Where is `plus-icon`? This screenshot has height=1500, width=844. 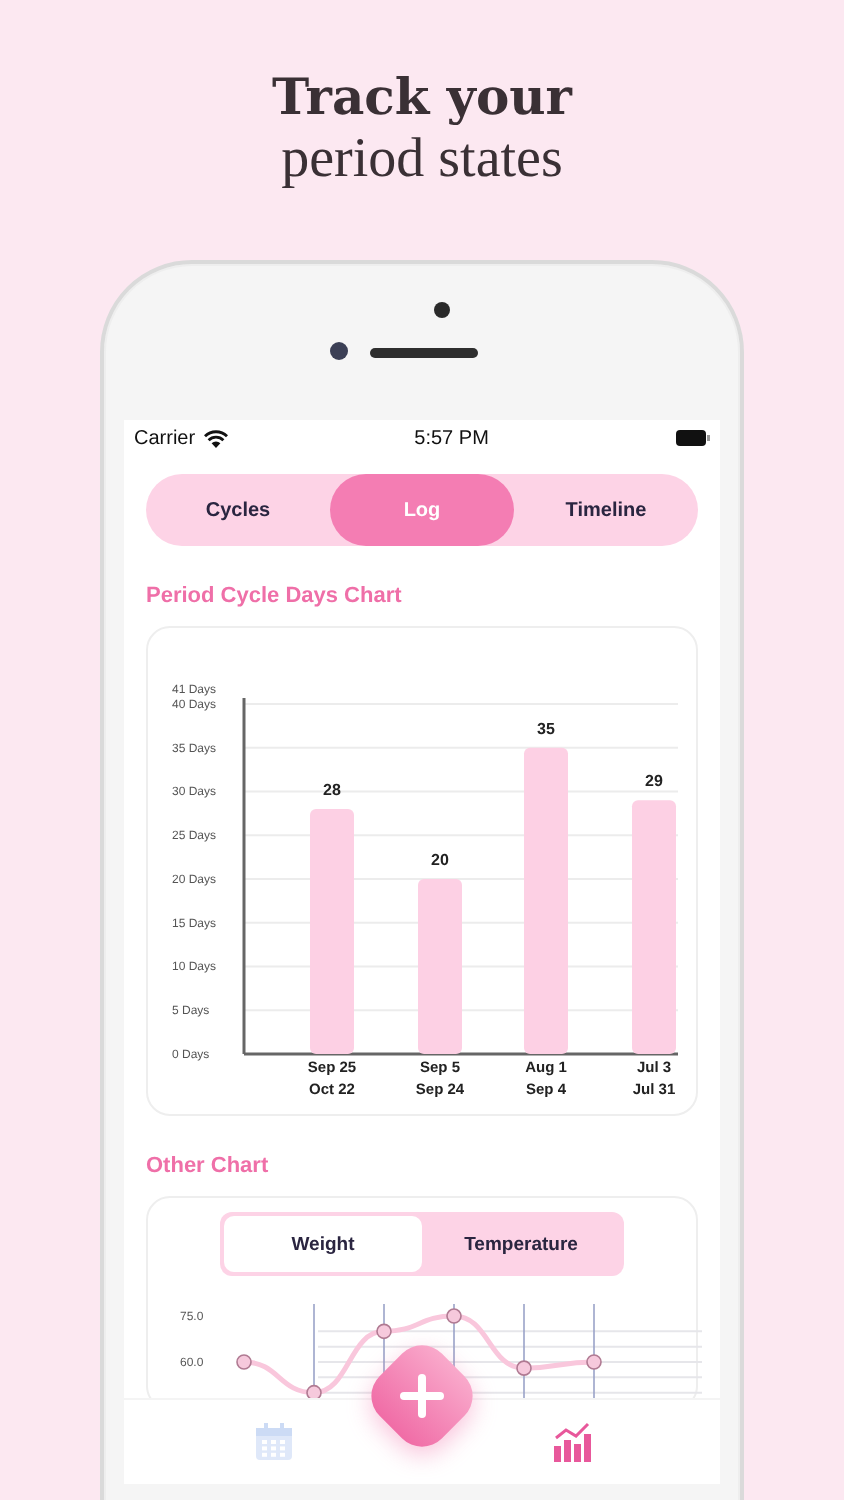 plus-icon is located at coordinates (422, 1396).